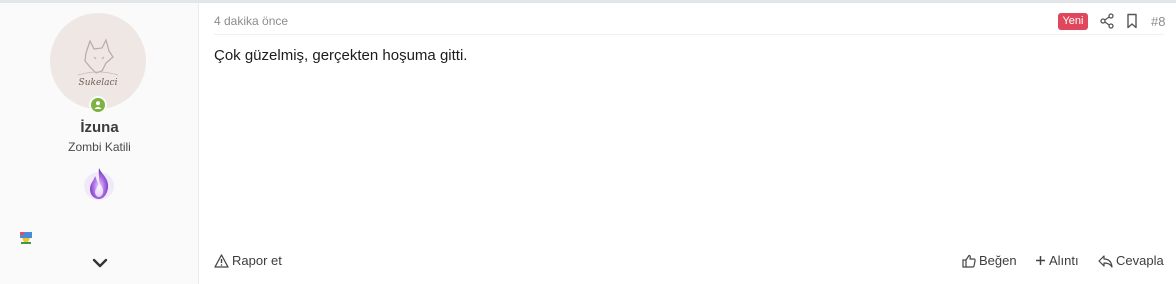 This screenshot has height=284, width=1176. What do you see at coordinates (100, 263) in the screenshot?
I see `chevron-down-icon` at bounding box center [100, 263].